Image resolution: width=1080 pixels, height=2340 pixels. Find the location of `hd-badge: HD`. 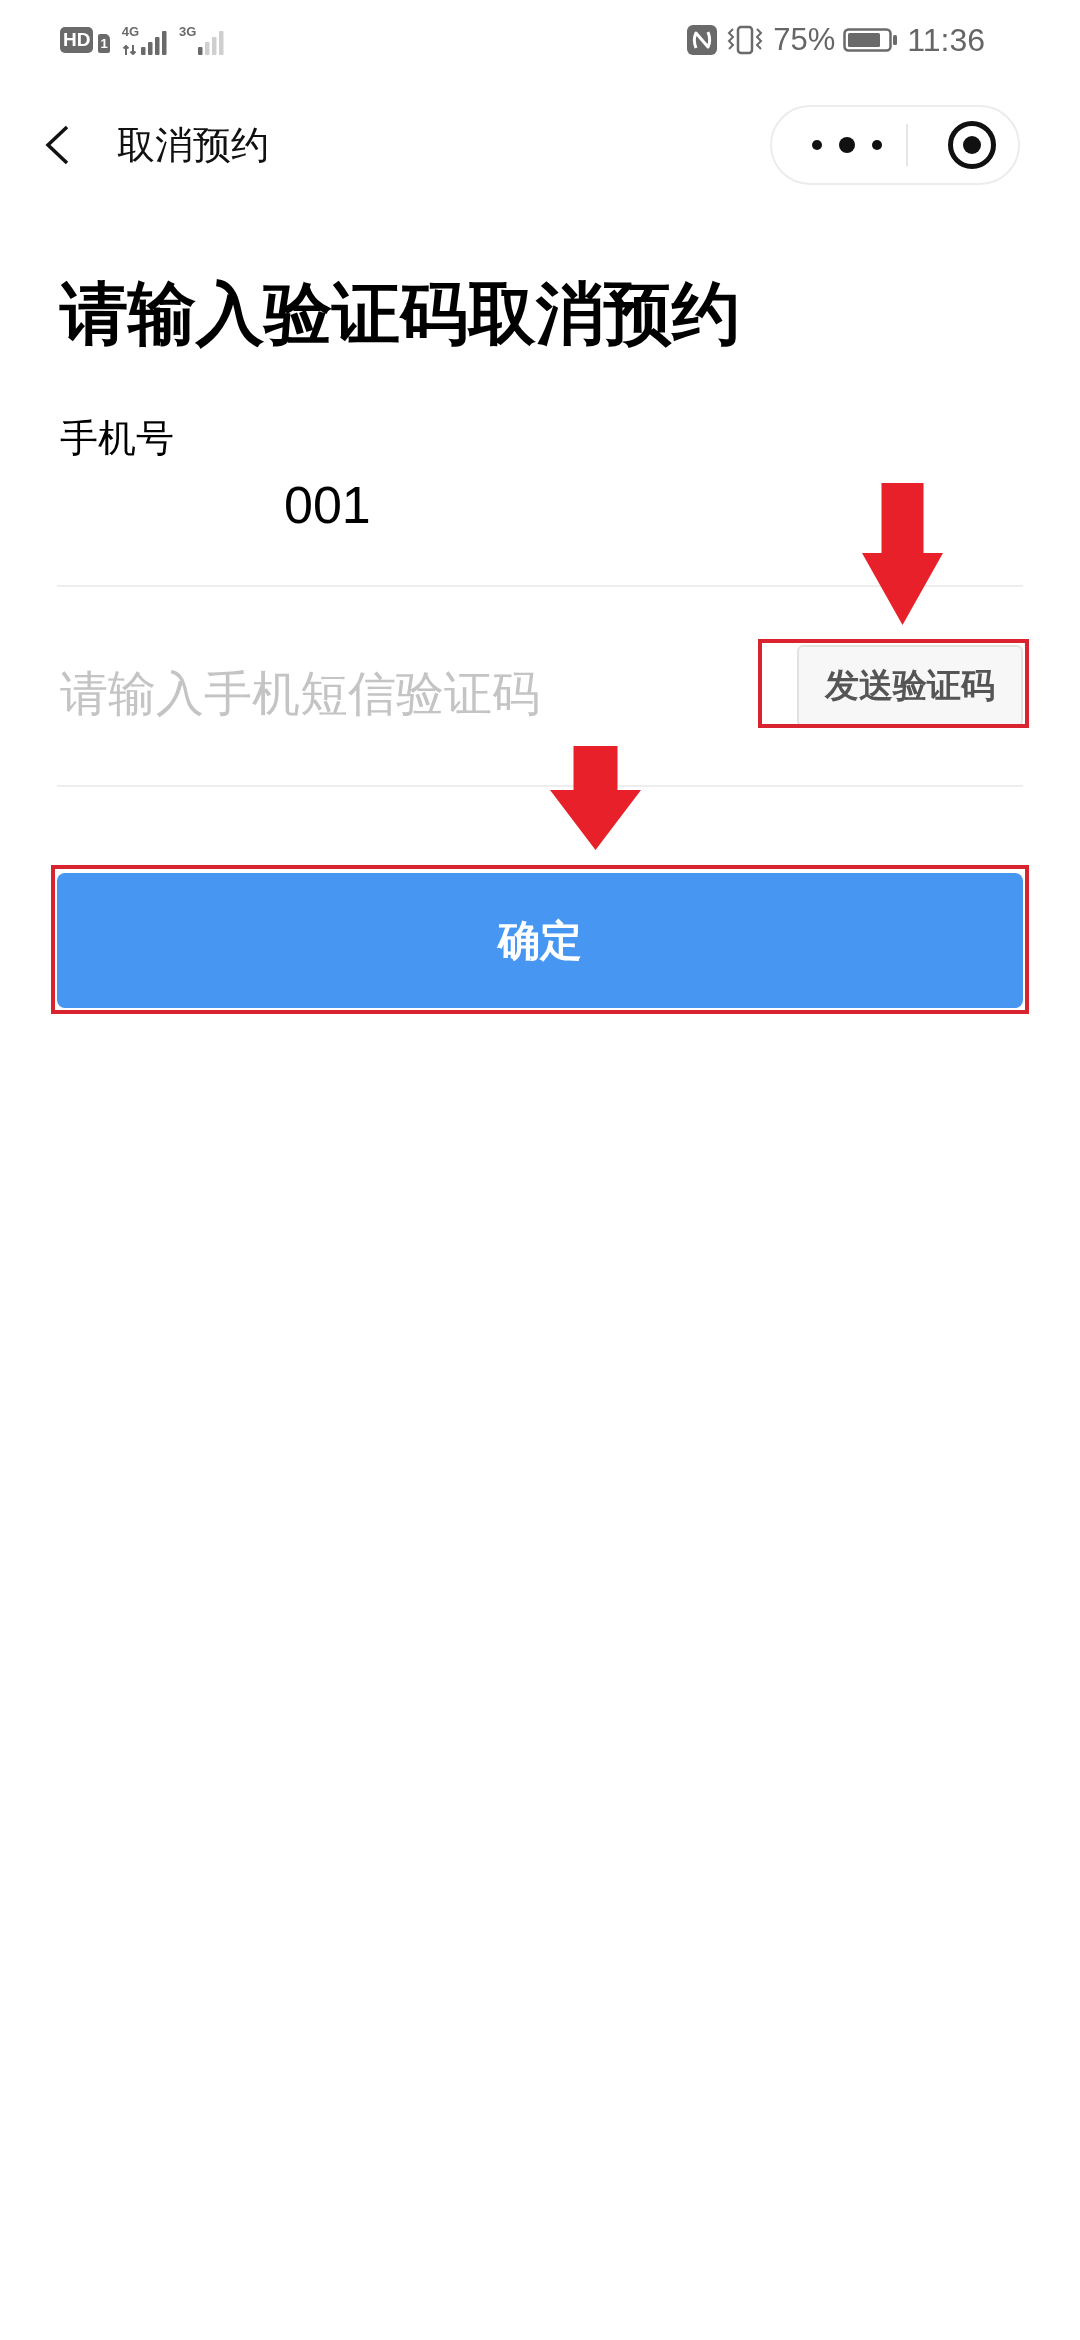

hd-badge: HD is located at coordinates (77, 40).